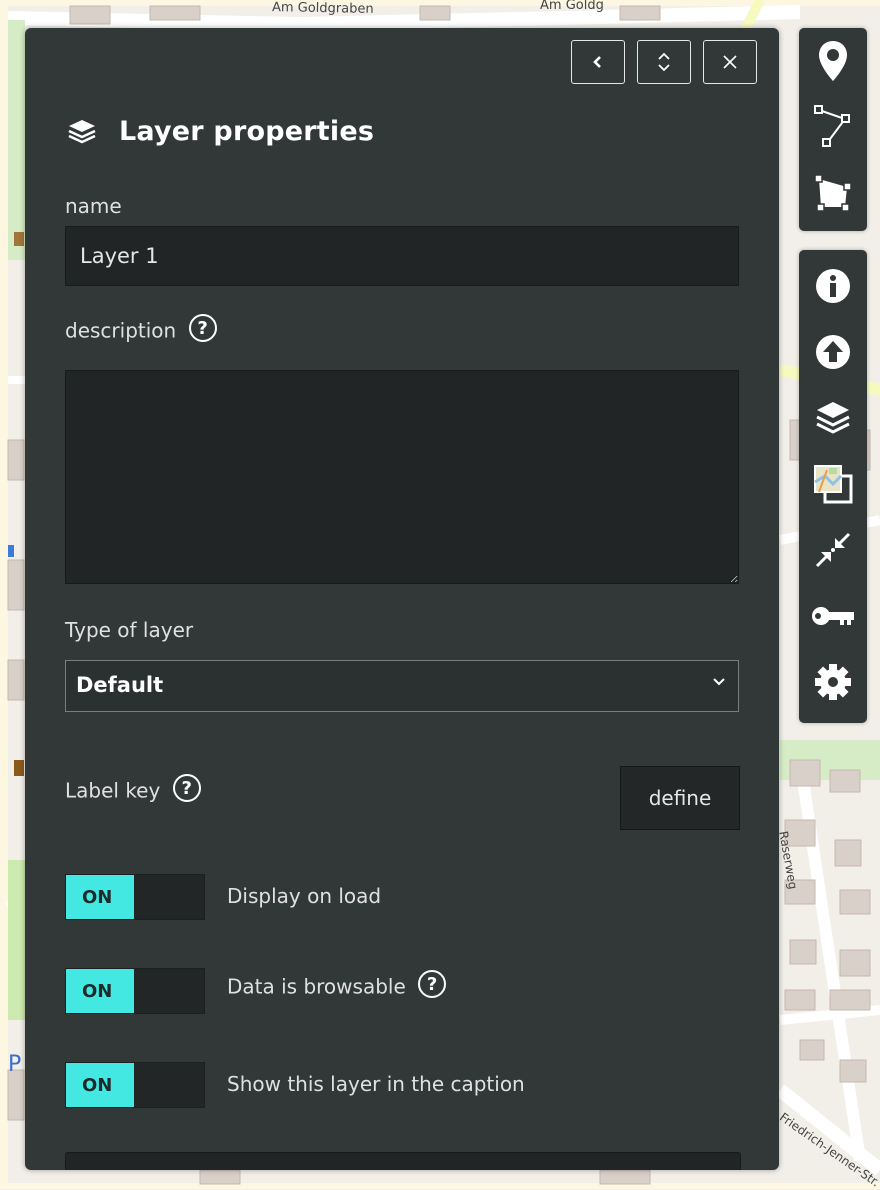 This screenshot has height=1190, width=880. I want to click on data-browsable-toggle: ON, so click(135, 991).